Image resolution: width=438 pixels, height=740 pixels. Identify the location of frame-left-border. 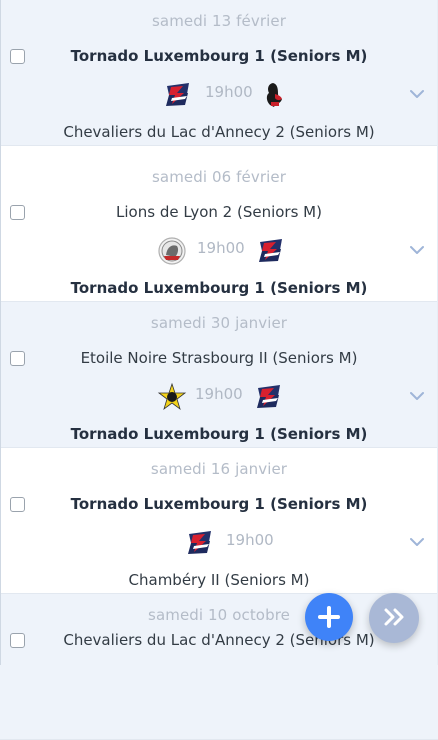
(0, 332).